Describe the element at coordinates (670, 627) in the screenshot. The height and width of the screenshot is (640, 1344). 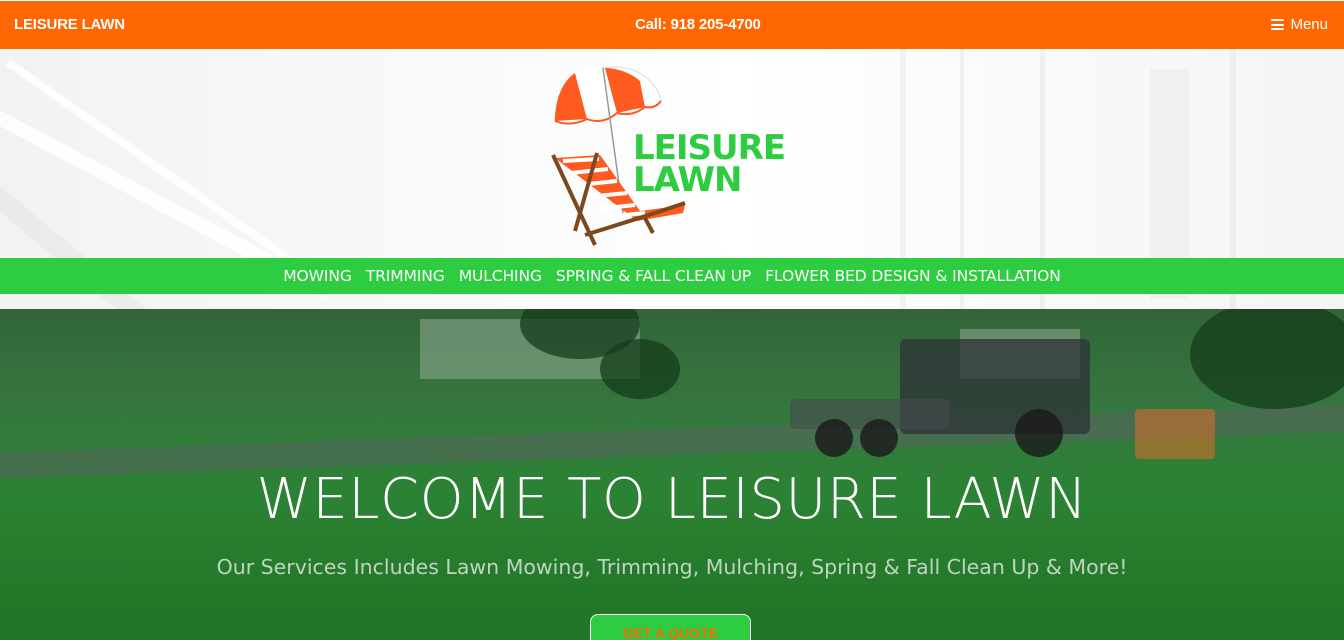
I see `get-quote-button: GET A QUOTE` at that location.